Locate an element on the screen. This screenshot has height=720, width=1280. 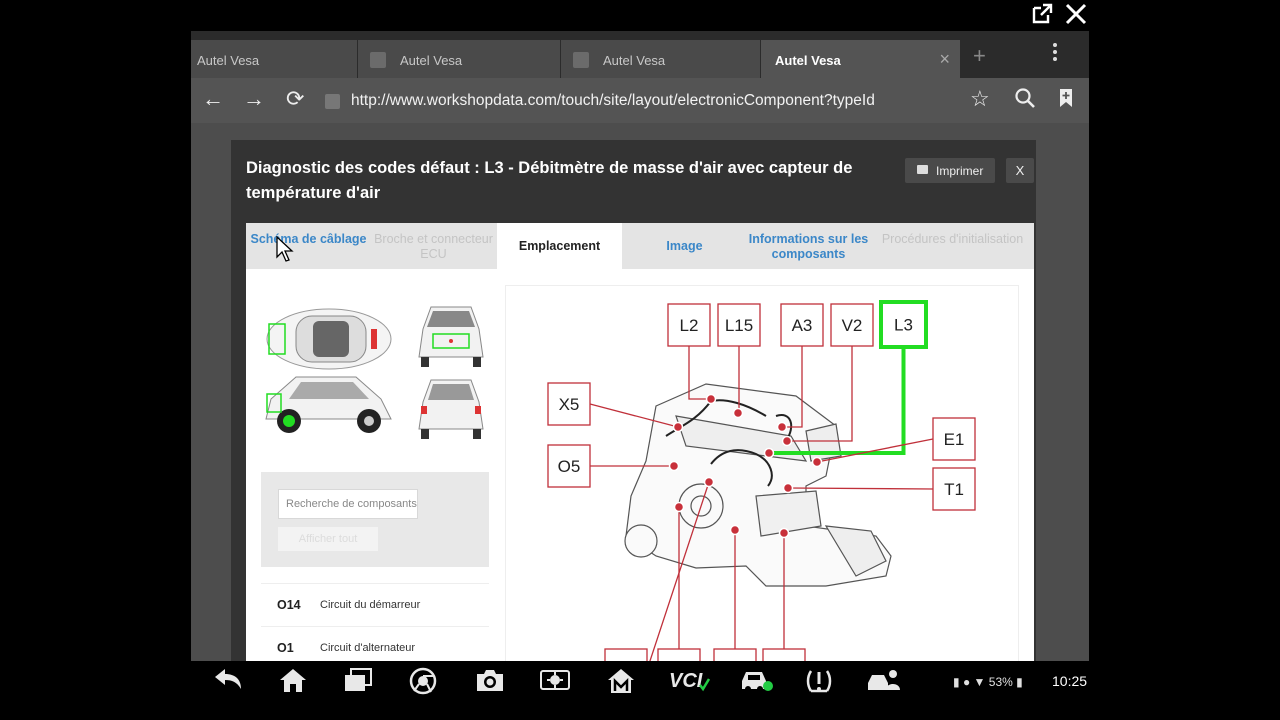
callout-label: L15 is located at coordinates (739, 325).